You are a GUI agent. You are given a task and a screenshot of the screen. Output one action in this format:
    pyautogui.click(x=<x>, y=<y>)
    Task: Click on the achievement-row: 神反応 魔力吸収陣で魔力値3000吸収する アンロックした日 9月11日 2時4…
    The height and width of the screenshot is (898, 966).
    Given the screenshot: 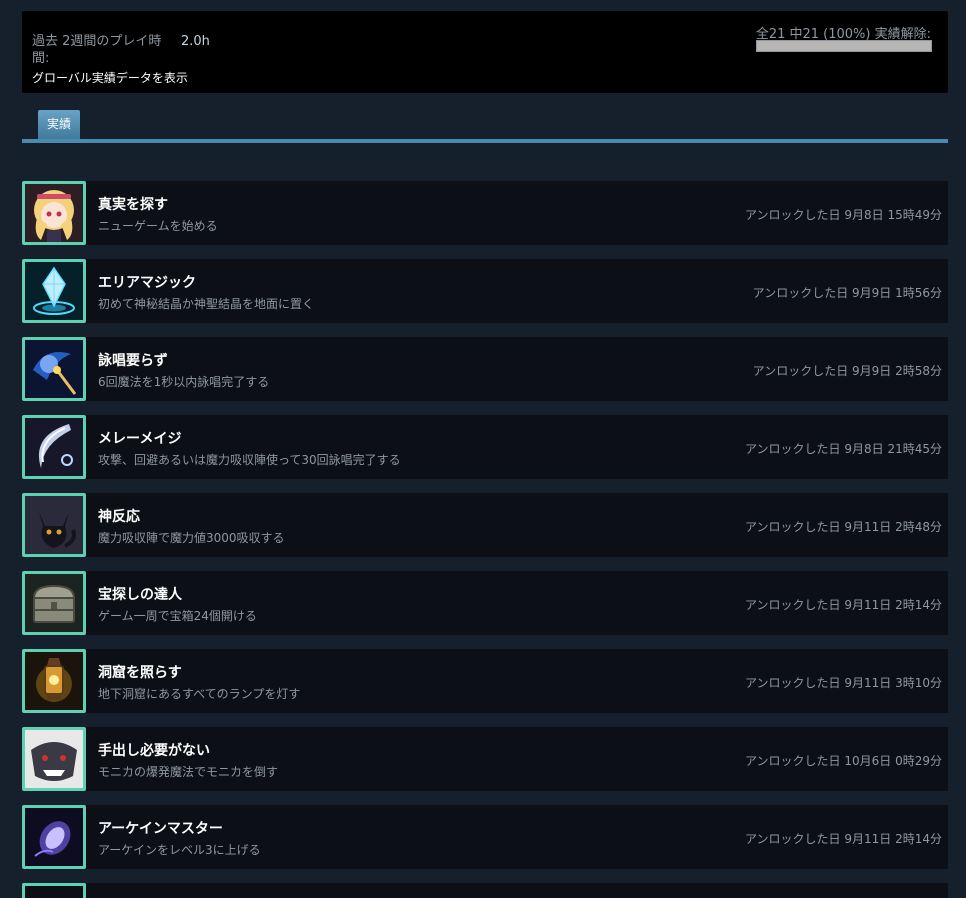 What is the action you would take?
    pyautogui.click(x=485, y=525)
    